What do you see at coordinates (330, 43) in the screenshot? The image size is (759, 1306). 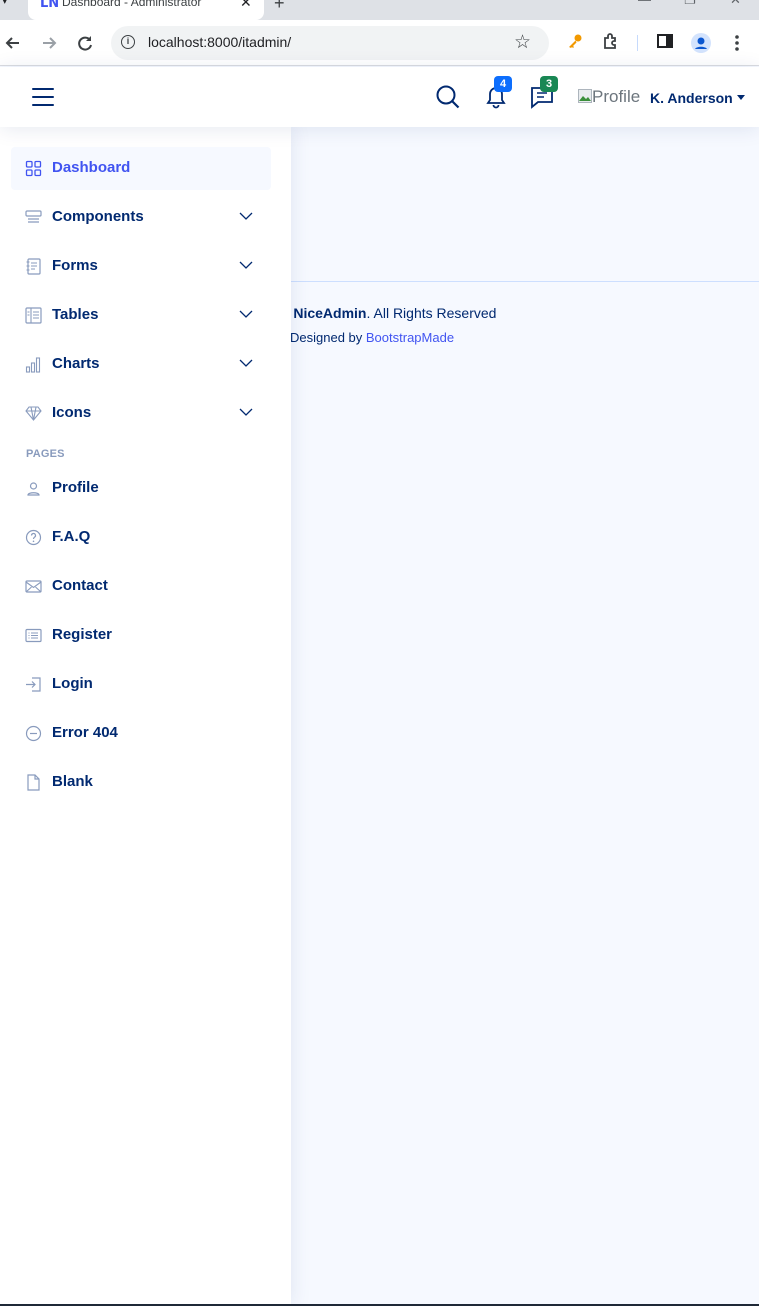 I see `address-bar: i localhost:8000/itadmin/ ☆` at bounding box center [330, 43].